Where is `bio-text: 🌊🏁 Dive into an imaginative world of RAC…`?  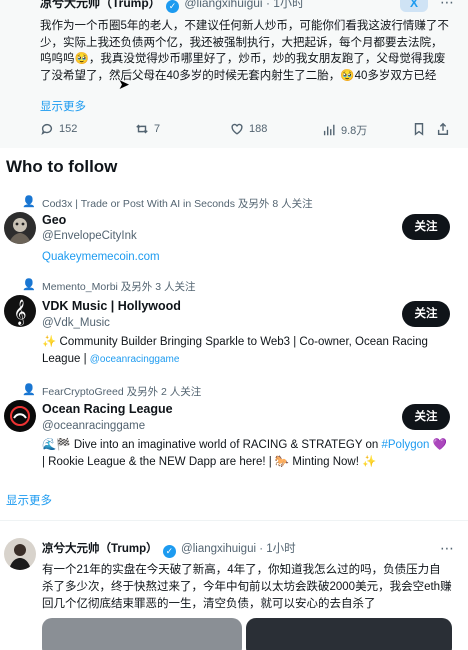 bio-text: 🌊🏁 Dive into an imaginative world of RAC… is located at coordinates (210, 445).